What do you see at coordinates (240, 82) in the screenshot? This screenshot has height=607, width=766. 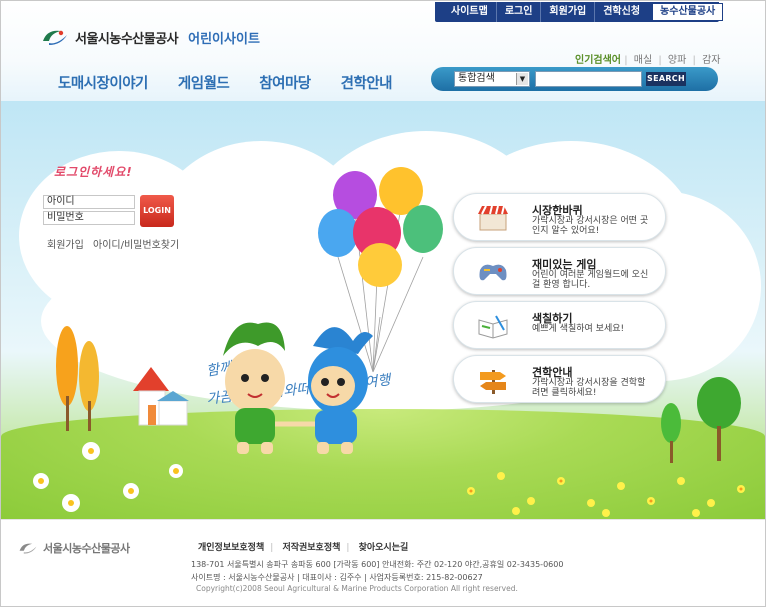 I see `main-nav: 도매시장이야기 게임월드 참여마당 견학안내` at bounding box center [240, 82].